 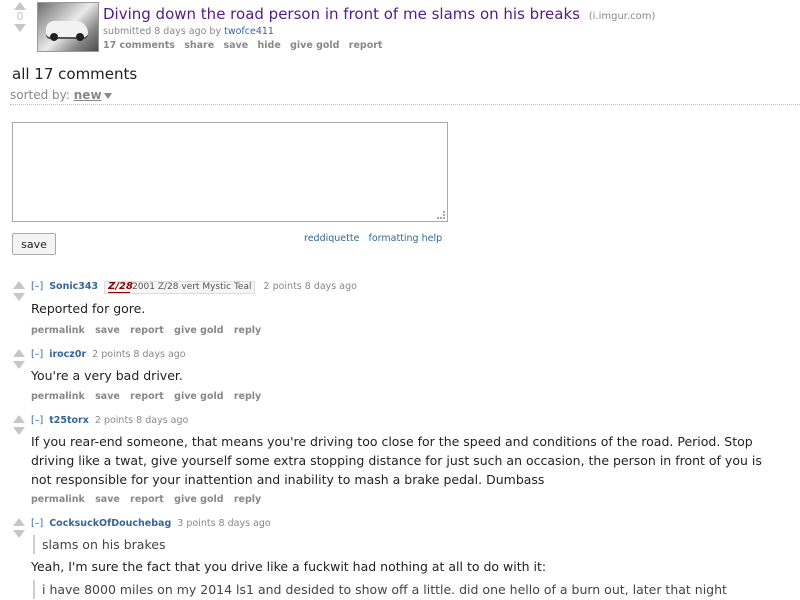 What do you see at coordinates (230, 172) in the screenshot?
I see `comment-textarea` at bounding box center [230, 172].